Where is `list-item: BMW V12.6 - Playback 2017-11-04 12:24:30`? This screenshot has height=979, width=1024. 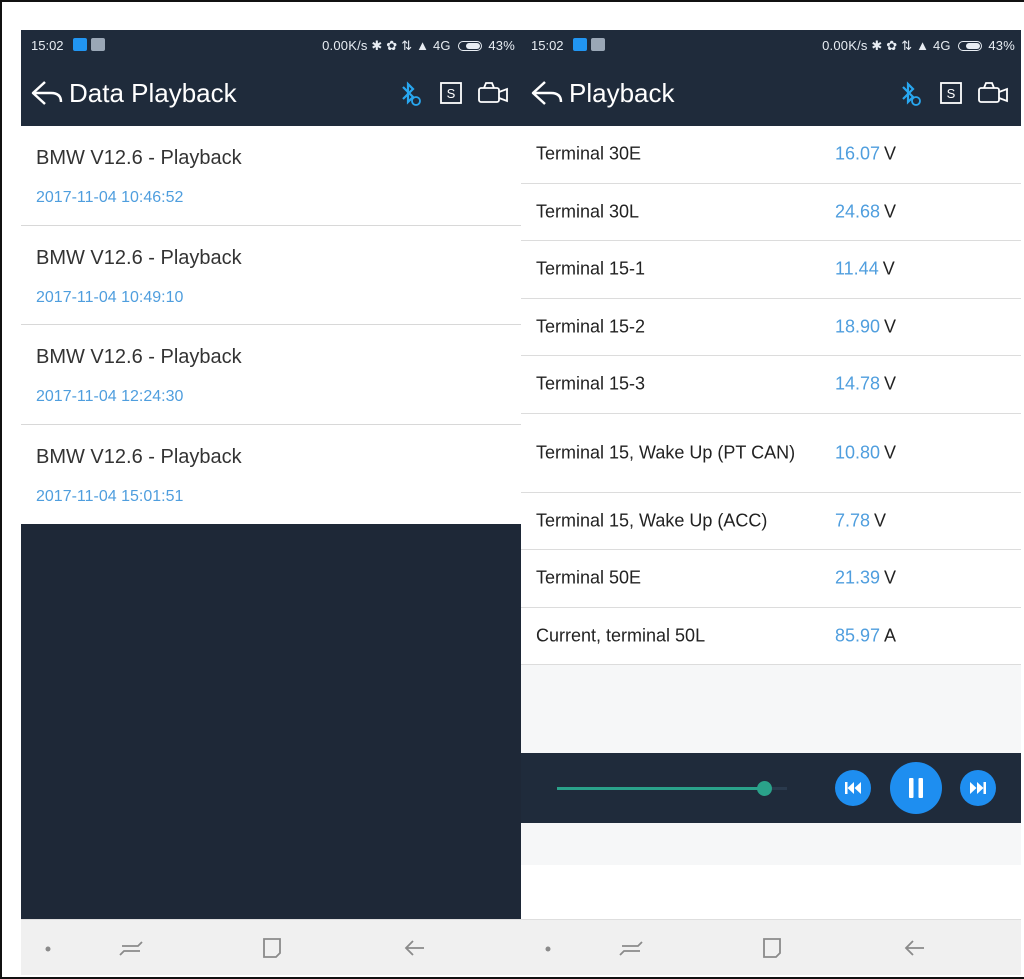 list-item: BMW V12.6 - Playback 2017-11-04 12:24:30 is located at coordinates (271, 375).